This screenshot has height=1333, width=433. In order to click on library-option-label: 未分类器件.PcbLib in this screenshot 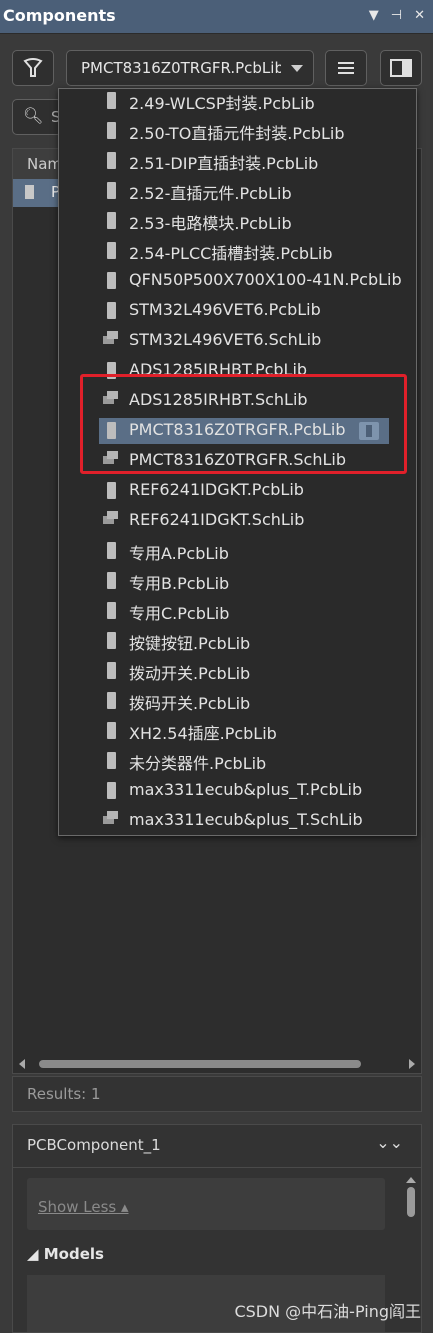, I will do `click(198, 763)`.